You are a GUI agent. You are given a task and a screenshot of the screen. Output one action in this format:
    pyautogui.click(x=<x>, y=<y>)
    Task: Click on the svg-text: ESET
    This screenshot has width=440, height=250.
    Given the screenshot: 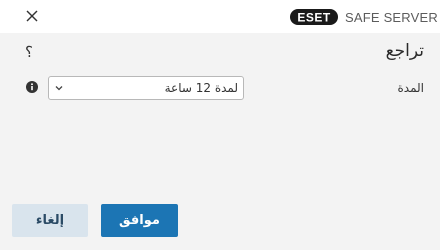 What is the action you would take?
    pyautogui.click(x=314, y=18)
    